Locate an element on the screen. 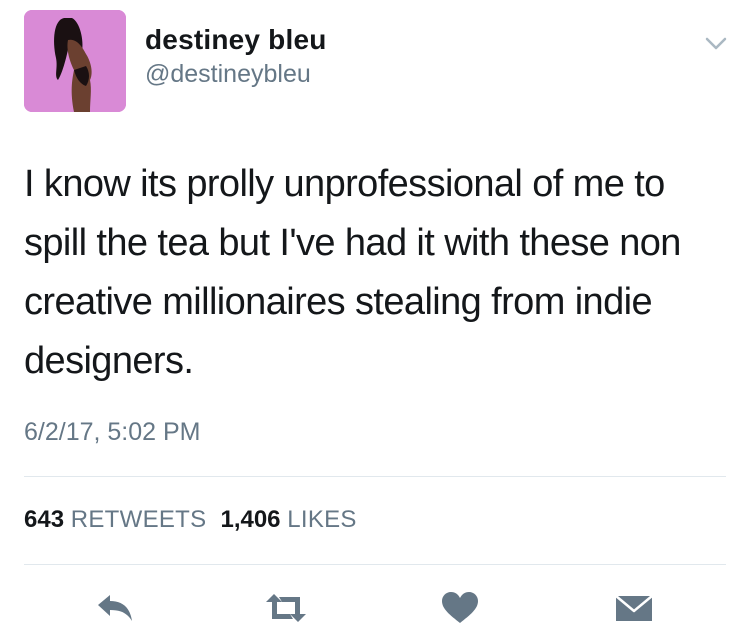  retweet-button is located at coordinates (286, 608).